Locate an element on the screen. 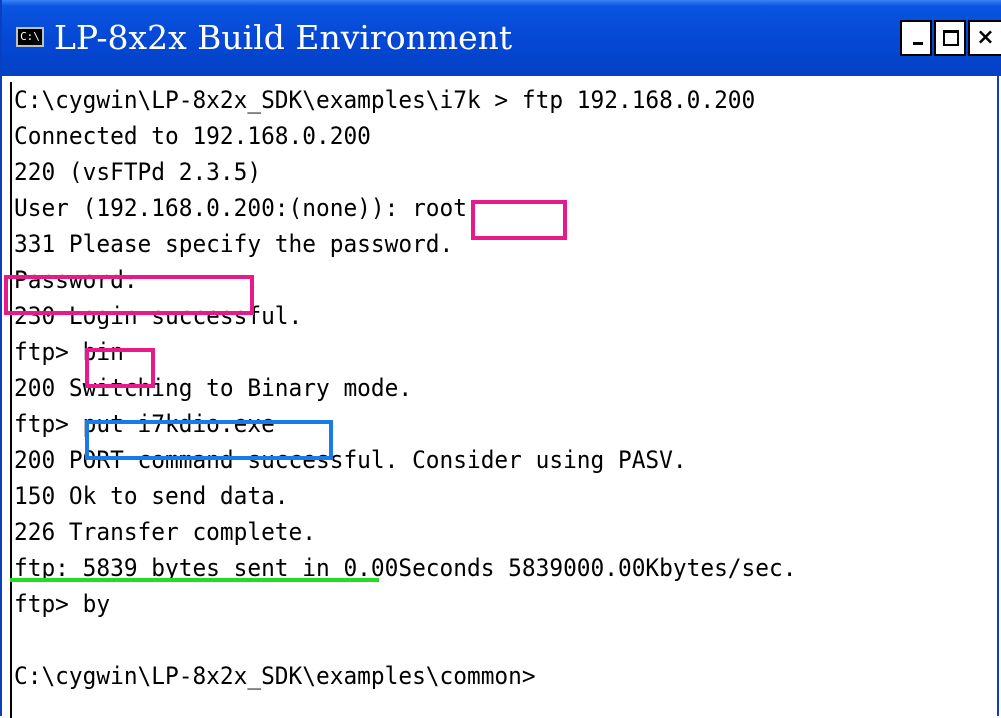 The height and width of the screenshot is (718, 1001). close-icon: × is located at coordinates (985, 37).